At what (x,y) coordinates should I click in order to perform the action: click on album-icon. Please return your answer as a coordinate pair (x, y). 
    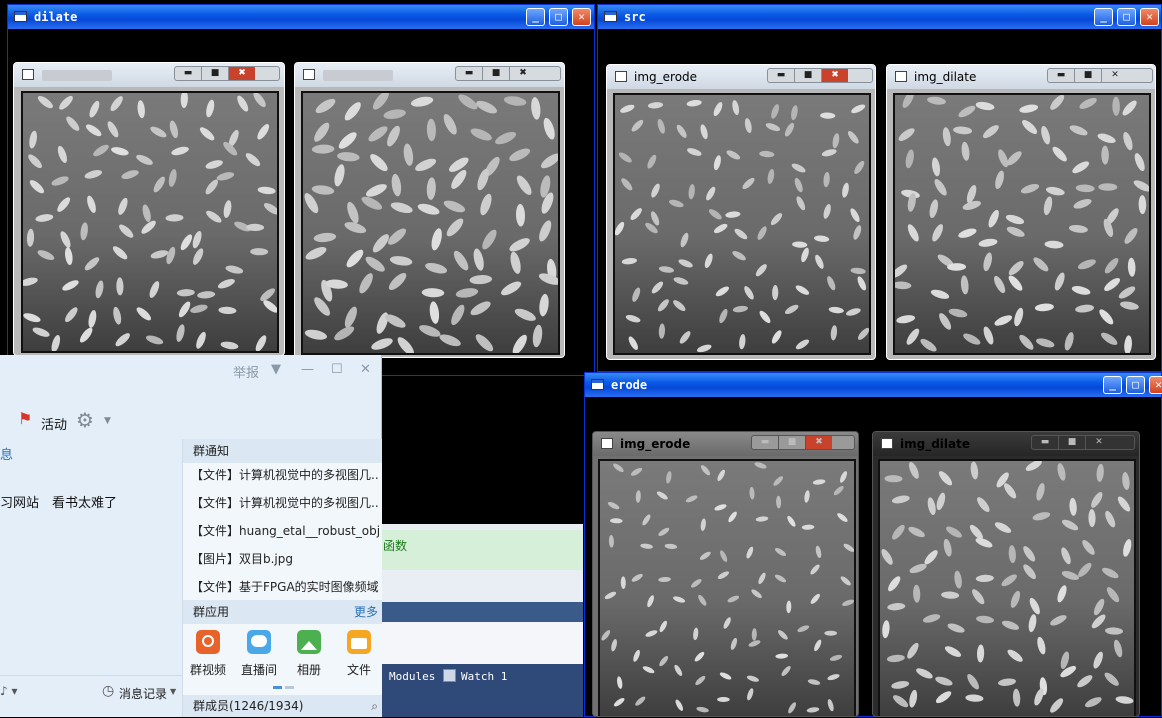
    Looking at the image, I should click on (309, 642).